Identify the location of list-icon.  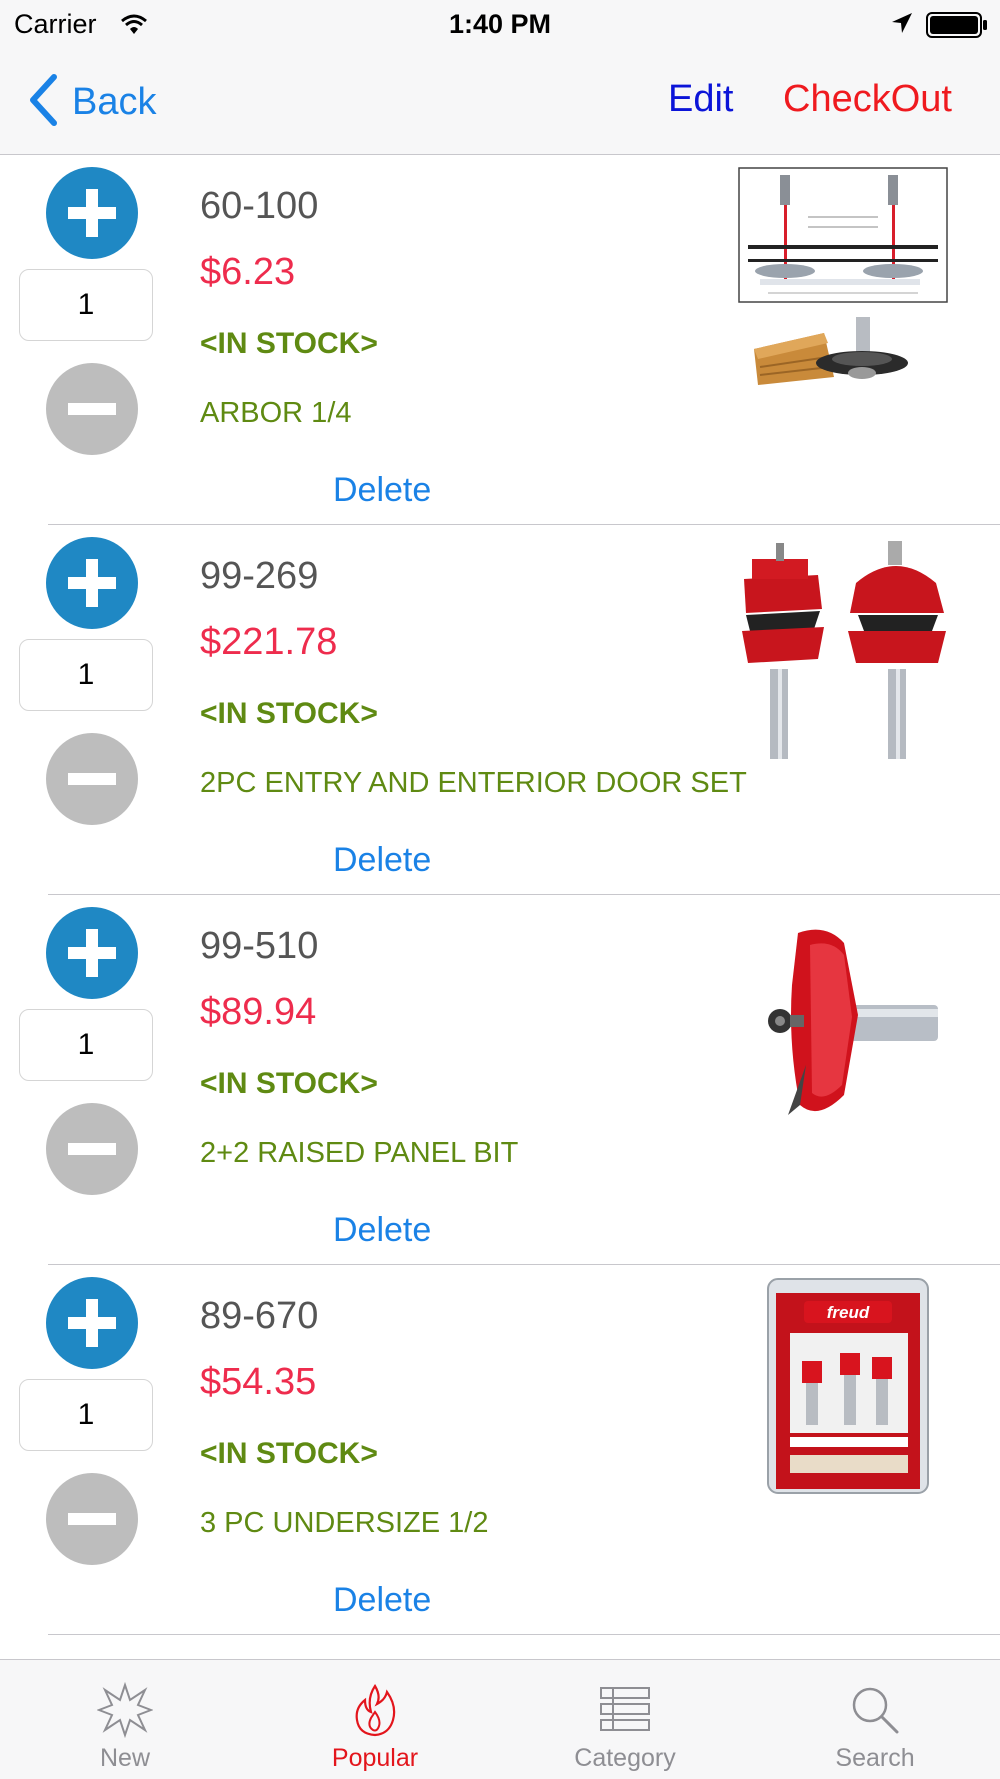
(625, 1709).